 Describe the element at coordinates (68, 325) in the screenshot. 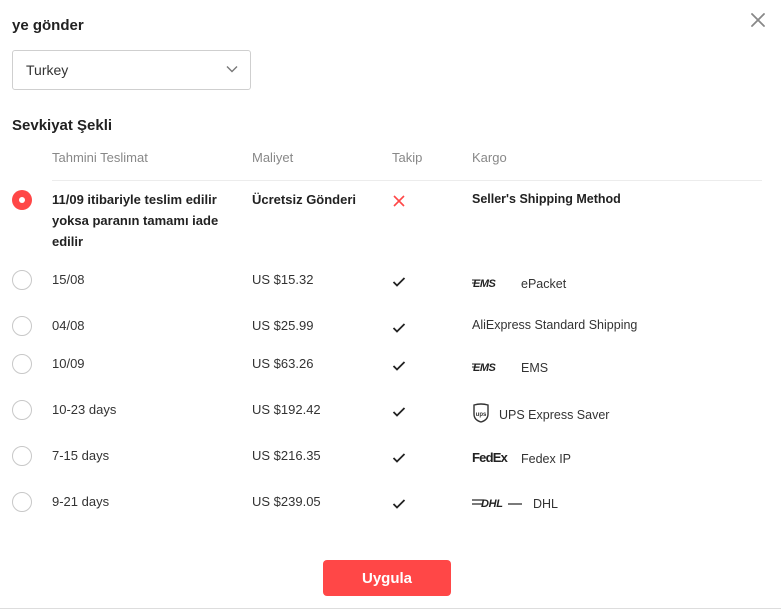

I see `delivery-estimate: 04/08` at that location.